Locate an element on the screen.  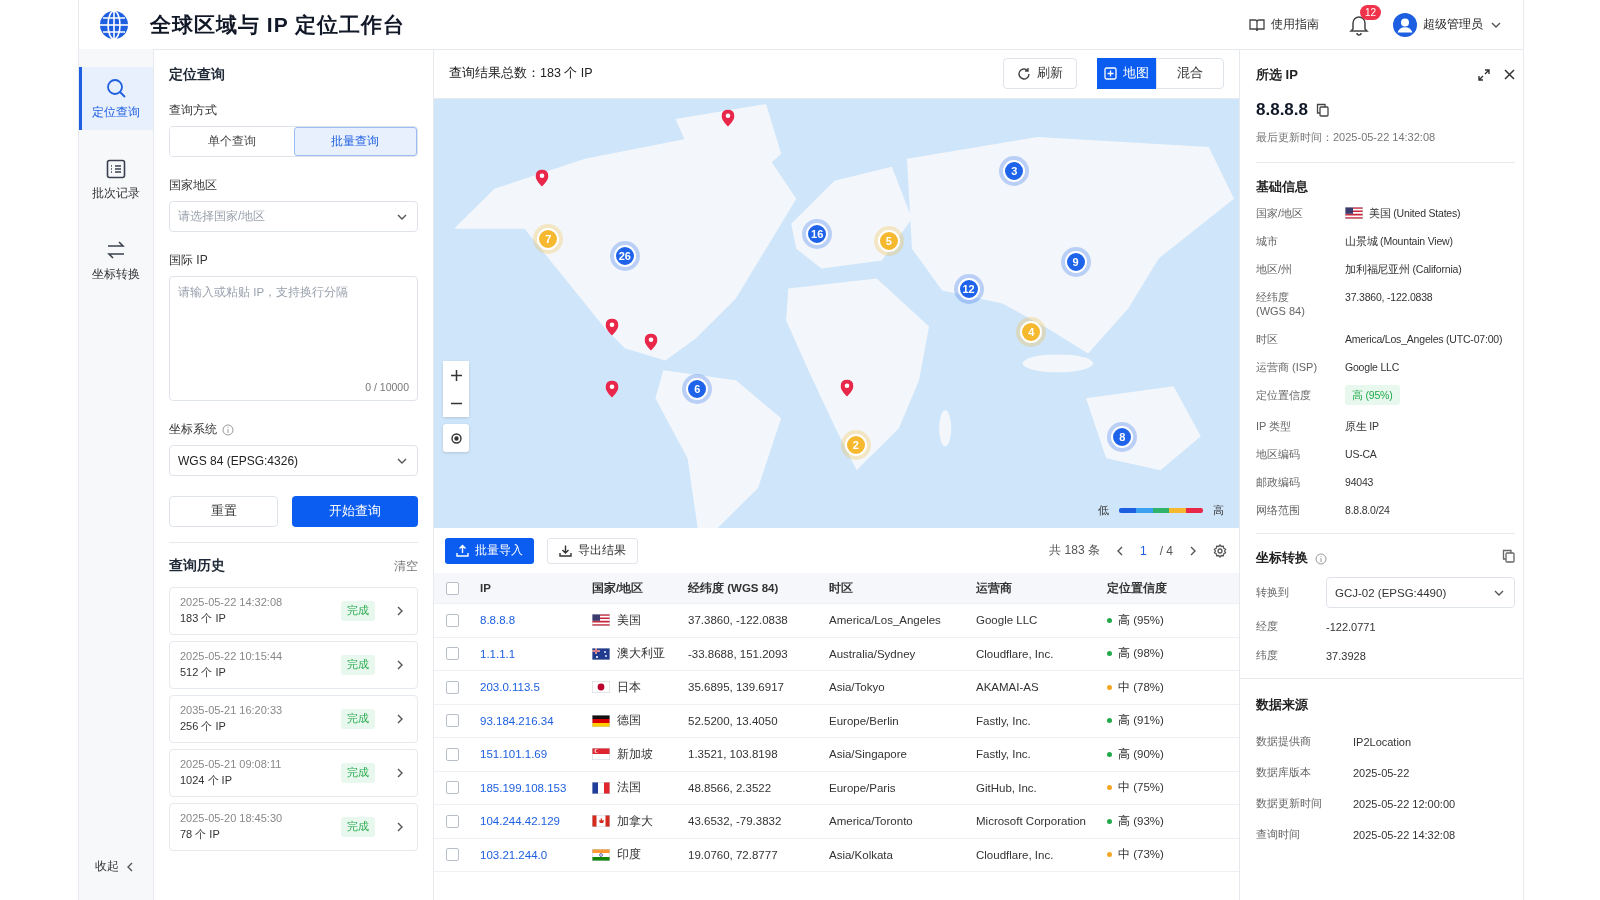
field-label: 邮政编码 is located at coordinates (1278, 482).